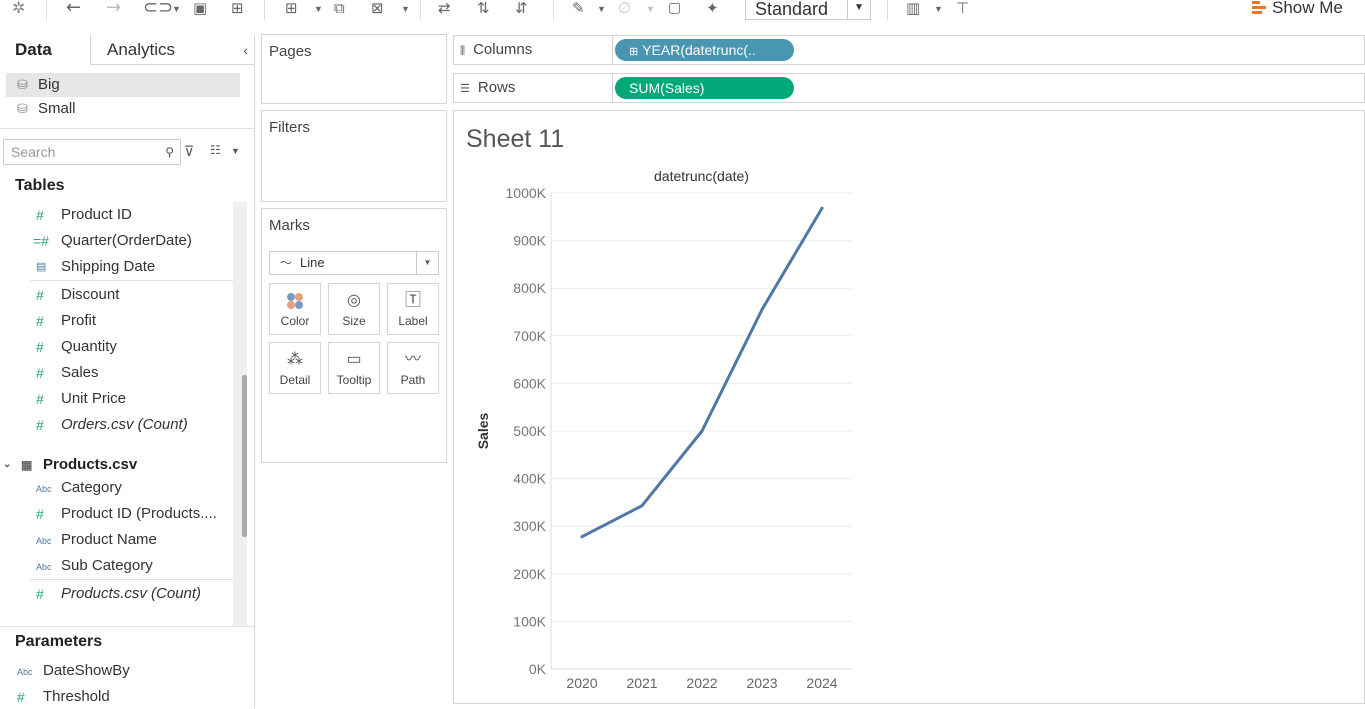 This screenshot has height=709, width=1365. I want to click on field-quantity: # Quantity, so click(131, 347).